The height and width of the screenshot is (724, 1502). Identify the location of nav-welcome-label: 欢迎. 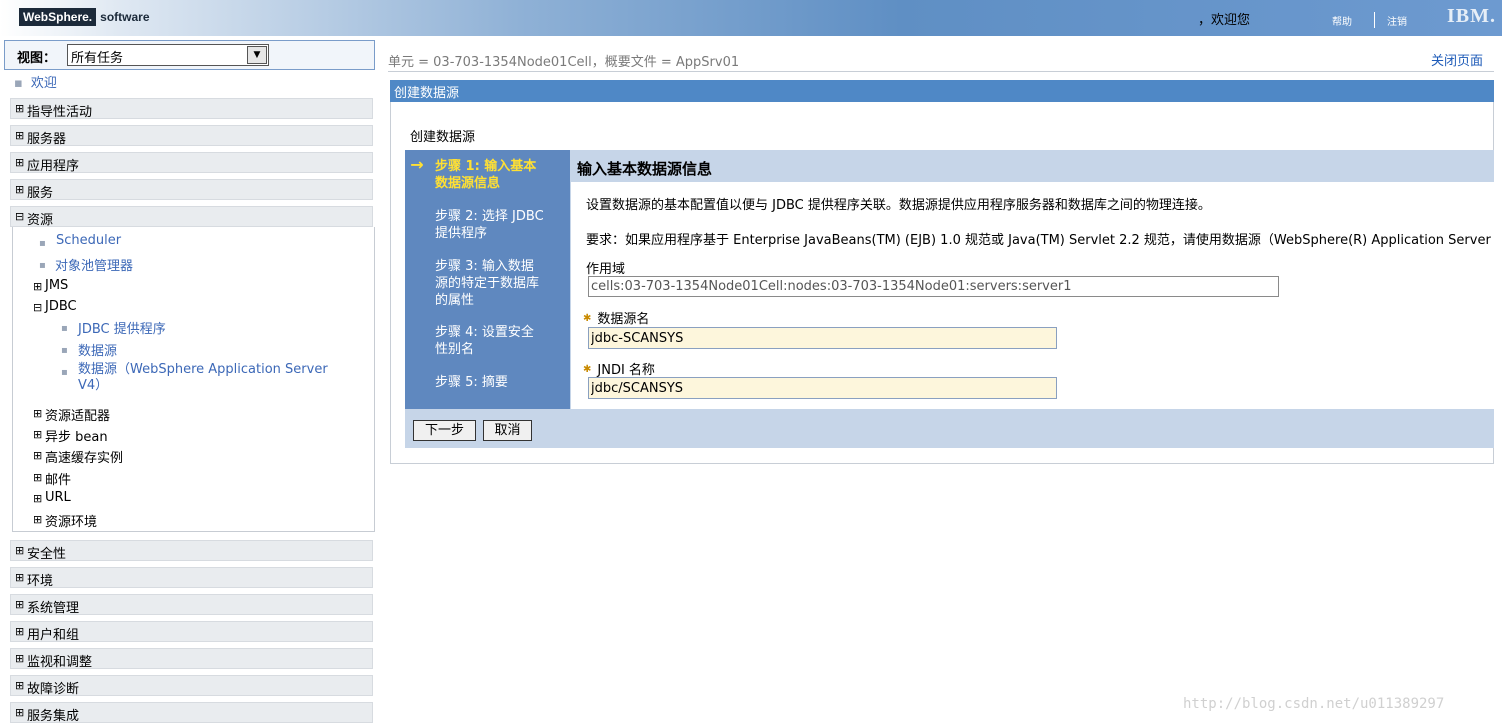
(43, 83).